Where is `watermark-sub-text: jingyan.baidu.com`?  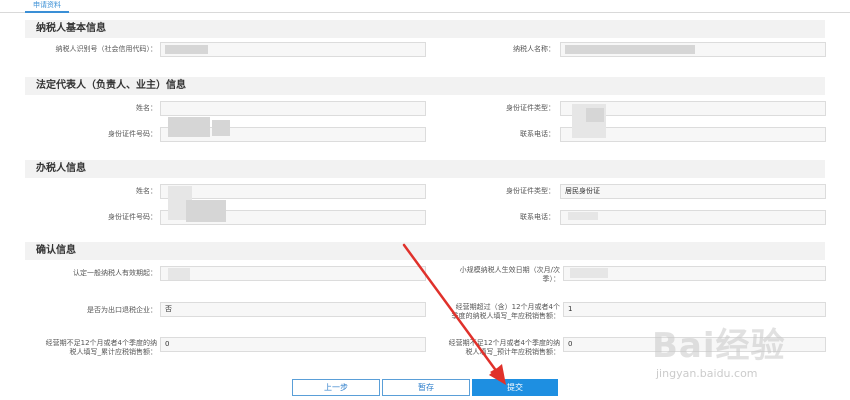
watermark-sub-text: jingyan.baidu.com is located at coordinates (707, 373).